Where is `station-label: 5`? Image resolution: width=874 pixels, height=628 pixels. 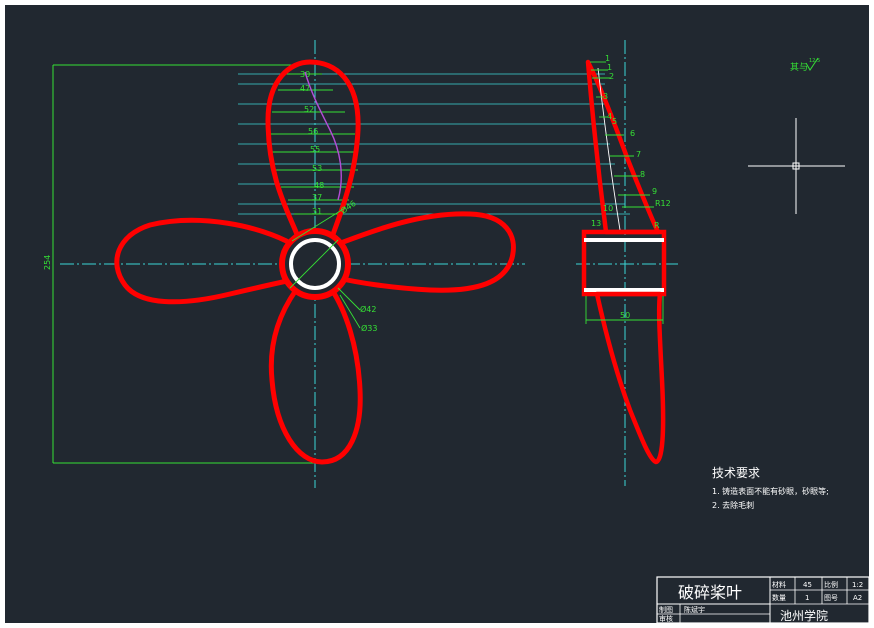 station-label: 5 is located at coordinates (614, 121).